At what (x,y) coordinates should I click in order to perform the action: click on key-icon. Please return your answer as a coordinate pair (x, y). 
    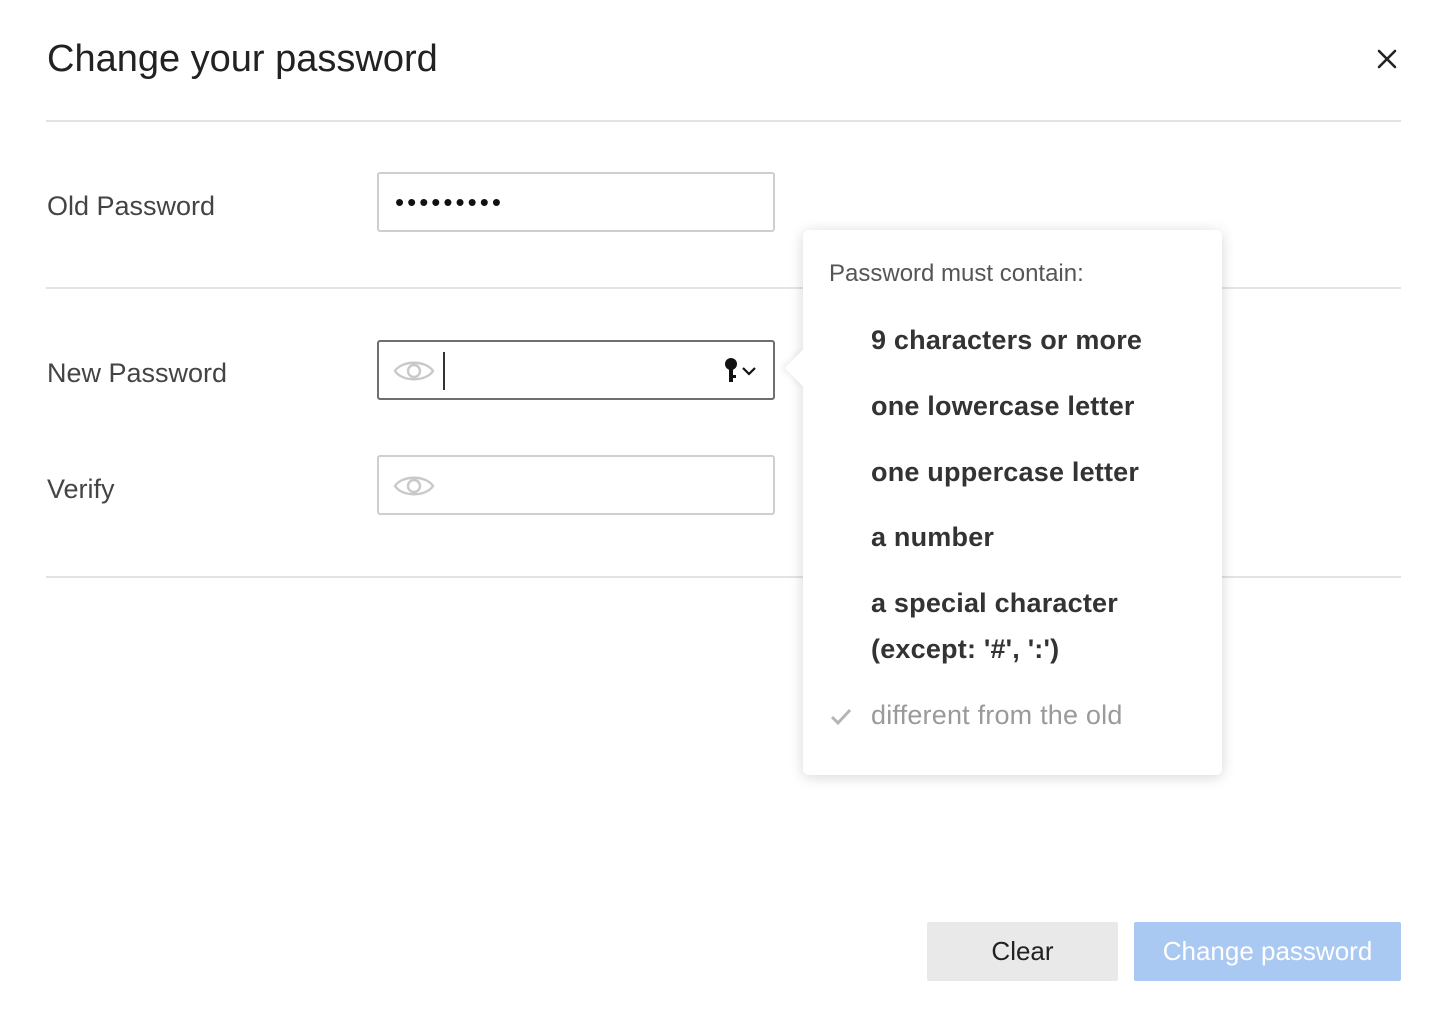
    Looking at the image, I should click on (731, 370).